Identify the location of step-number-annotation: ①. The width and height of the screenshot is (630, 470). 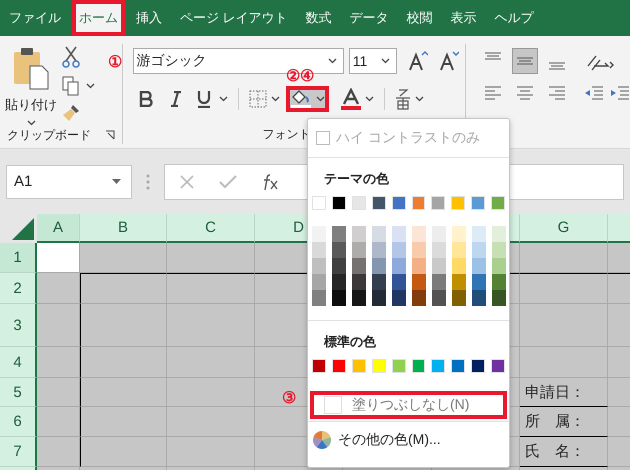
(115, 62).